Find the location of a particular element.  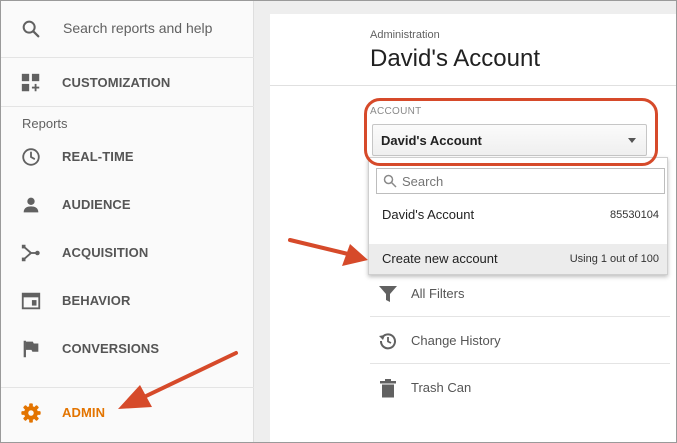

filter-icon is located at coordinates (388, 294).